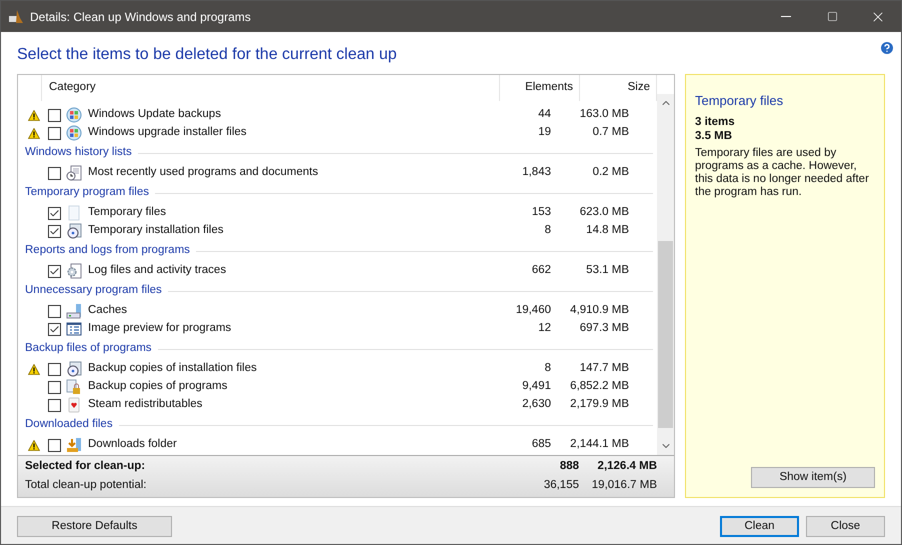  I want to click on info-count: 3 items, so click(715, 121).